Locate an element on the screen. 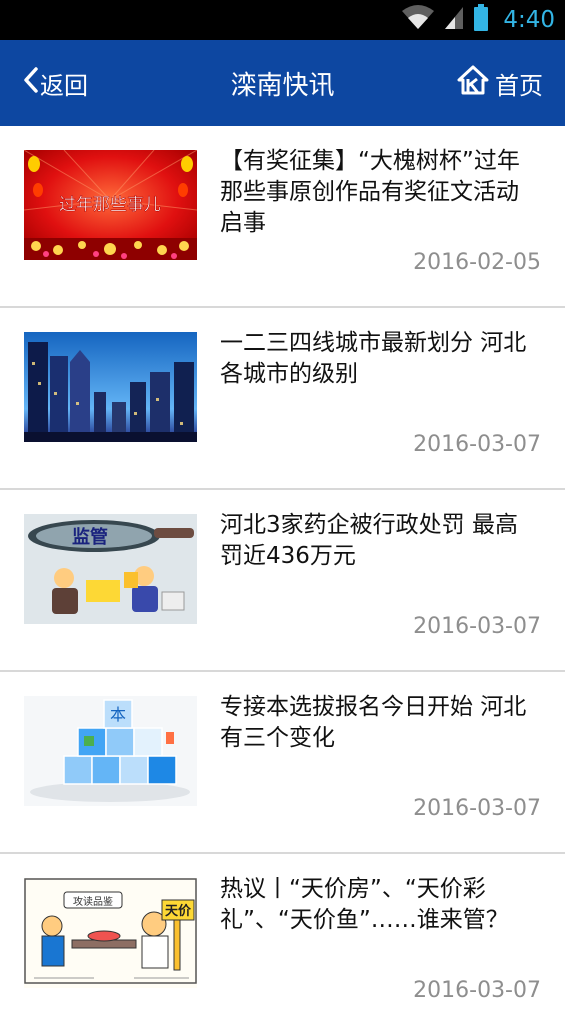 The image size is (565, 1034). news-thumbnail is located at coordinates (110, 387).